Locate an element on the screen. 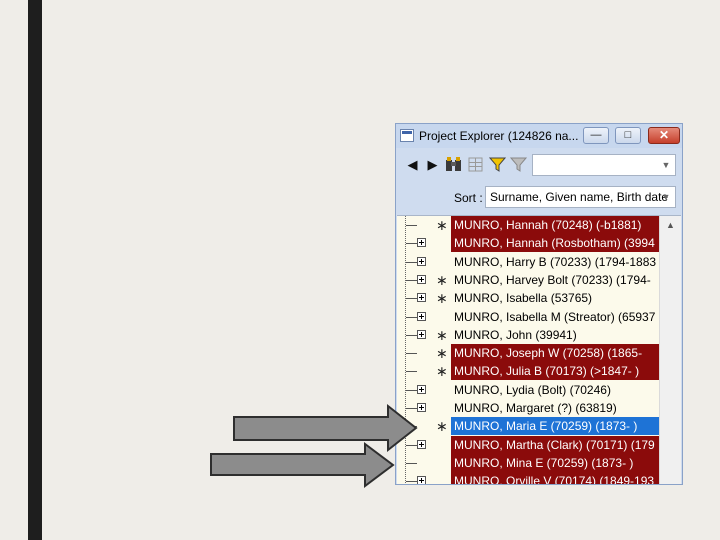 Image resolution: width=720 pixels, height=540 pixels. arrow-right-icon: ▶ is located at coordinates (432, 164).